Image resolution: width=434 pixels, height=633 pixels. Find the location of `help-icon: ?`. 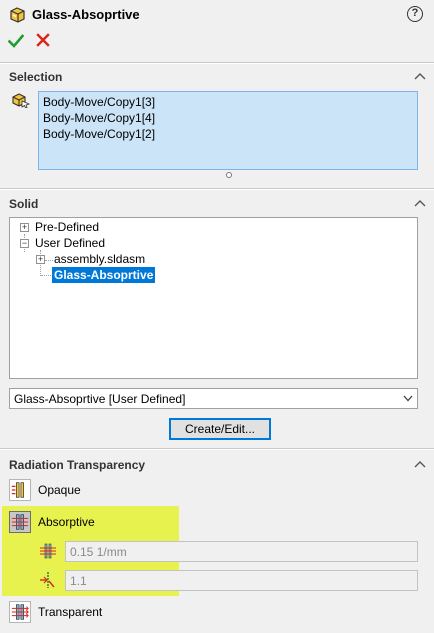

help-icon: ? is located at coordinates (415, 14).